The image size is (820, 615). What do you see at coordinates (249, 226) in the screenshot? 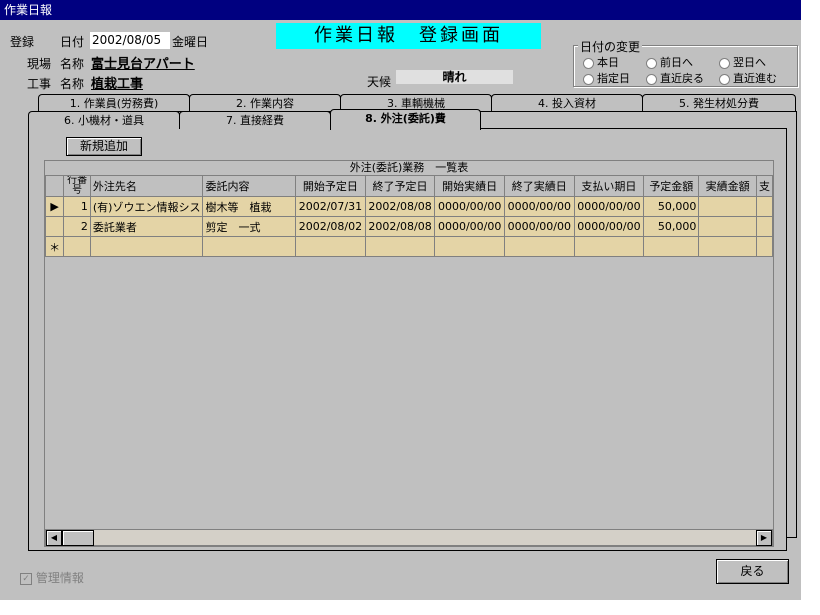
I see `cell-content: 剪定 一式` at bounding box center [249, 226].